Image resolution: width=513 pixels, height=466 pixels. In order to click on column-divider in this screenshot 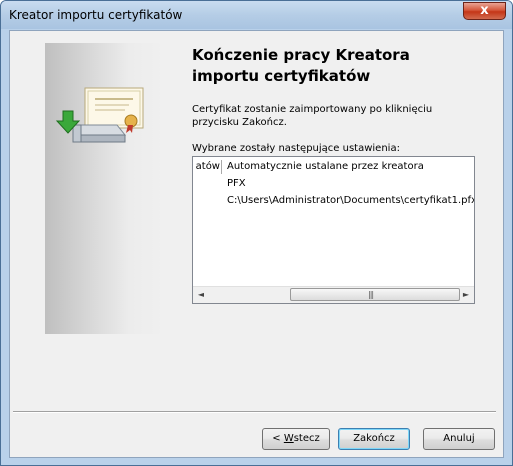, I will do `click(221, 167)`.